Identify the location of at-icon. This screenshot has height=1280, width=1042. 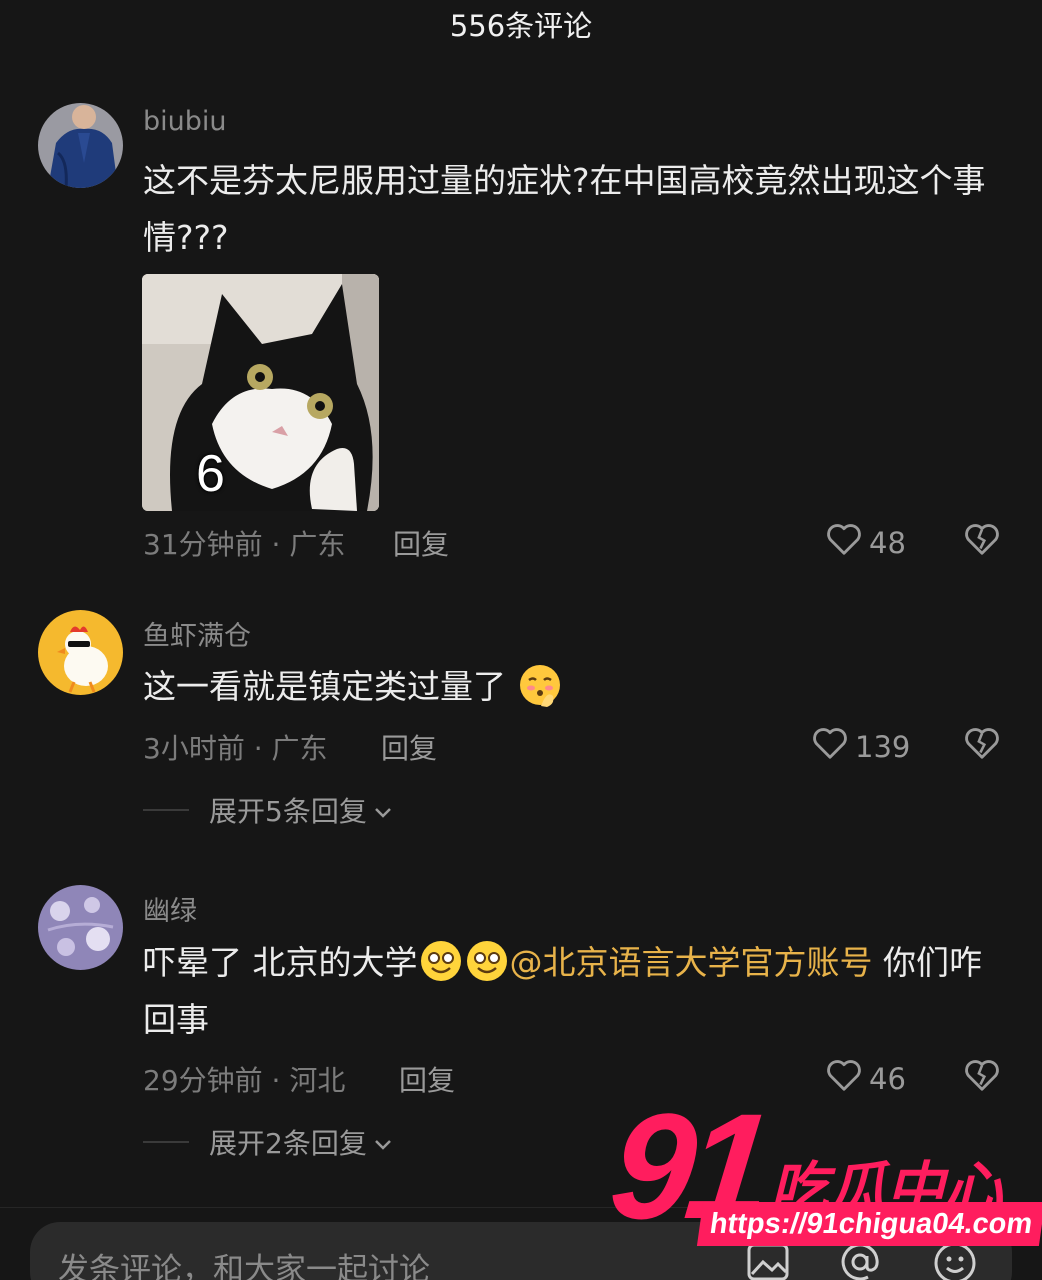
(860, 1260).